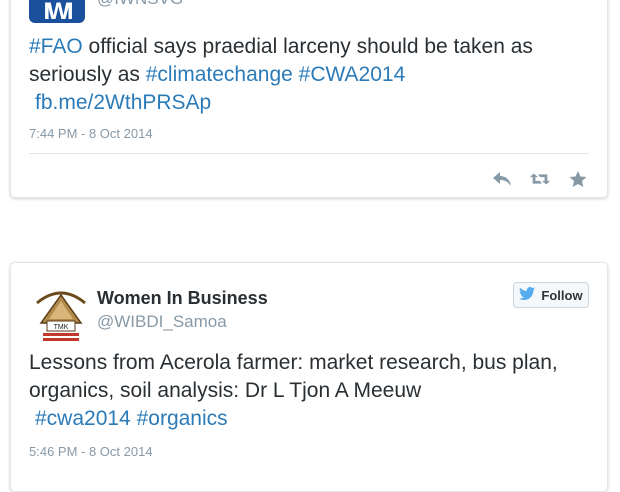 This screenshot has width=620, height=492. I want to click on follow-button-label: Follow, so click(562, 295).